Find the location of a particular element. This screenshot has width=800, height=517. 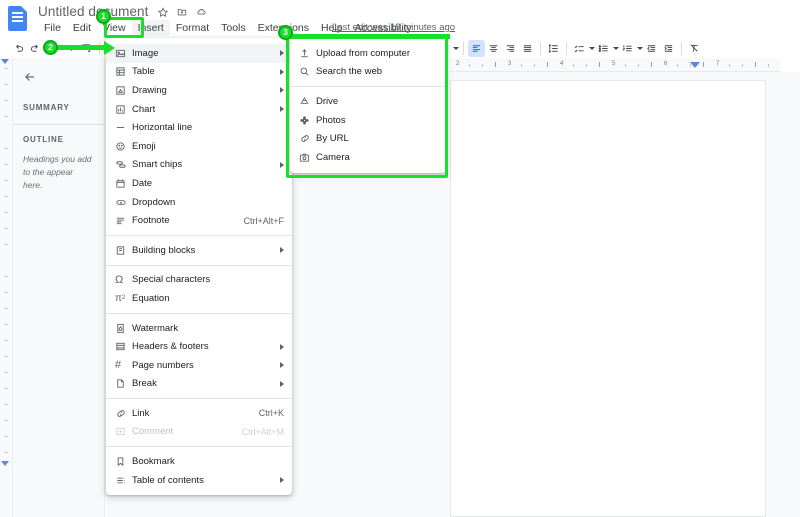

drive-icon is located at coordinates (307, 101).